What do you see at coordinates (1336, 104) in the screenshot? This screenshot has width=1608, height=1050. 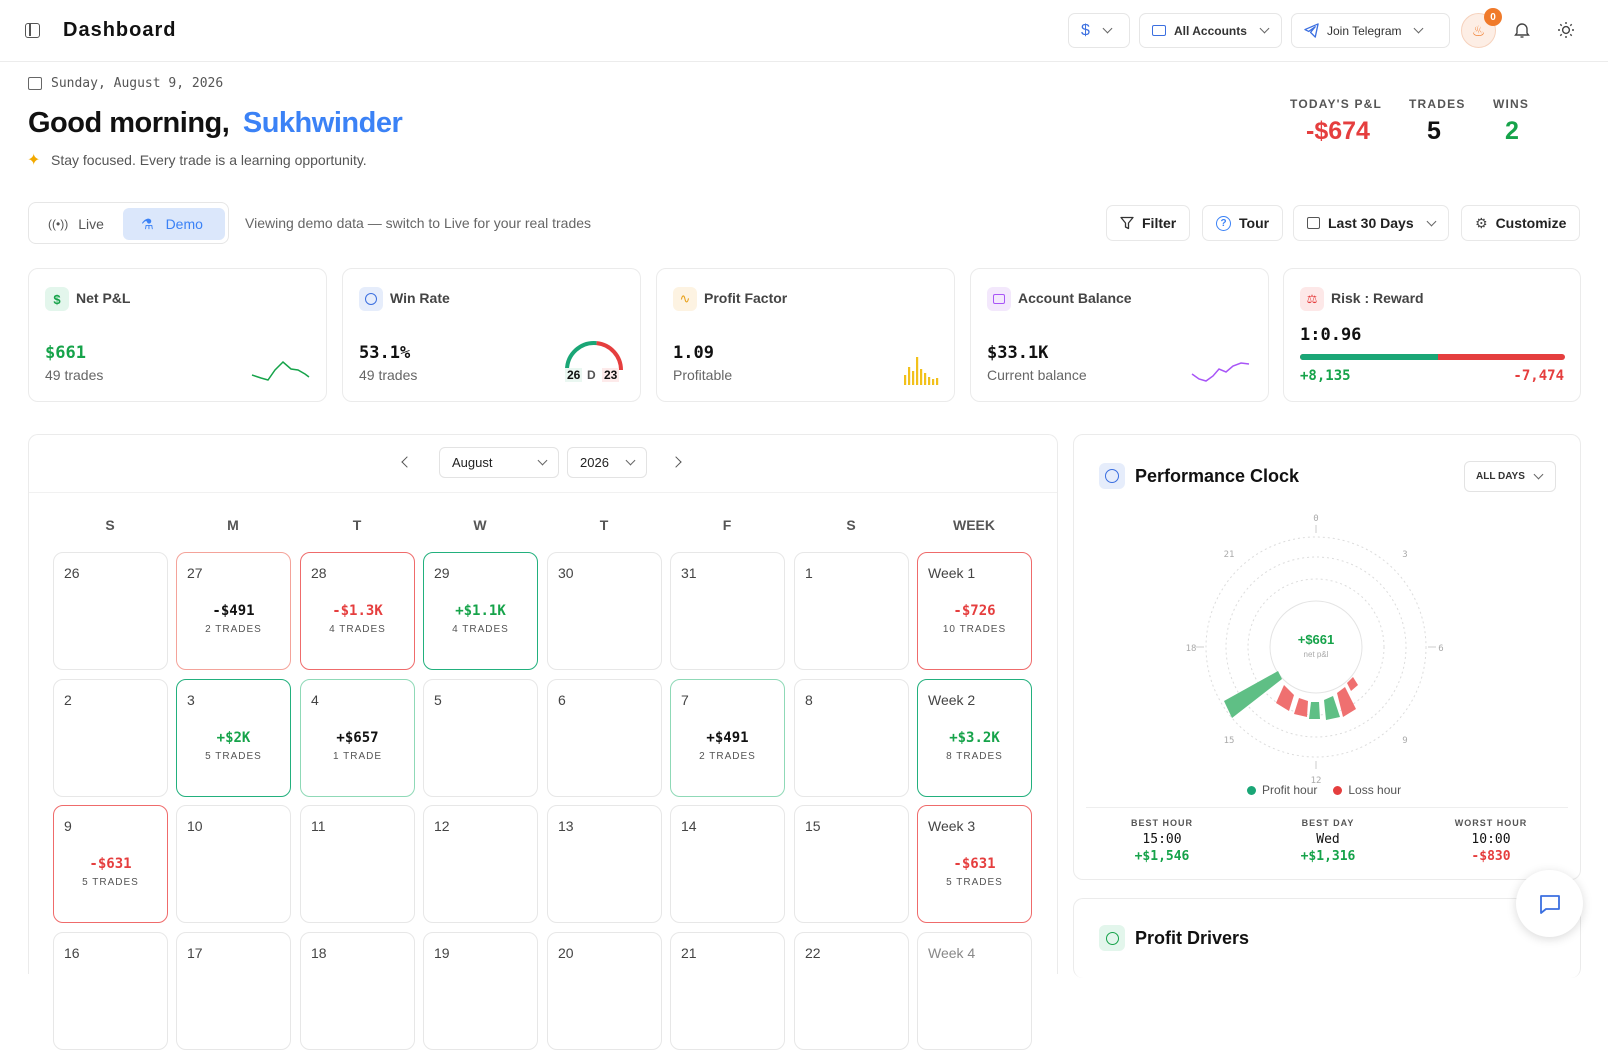 I see `today-pnl-label: TODAY'S P&L` at bounding box center [1336, 104].